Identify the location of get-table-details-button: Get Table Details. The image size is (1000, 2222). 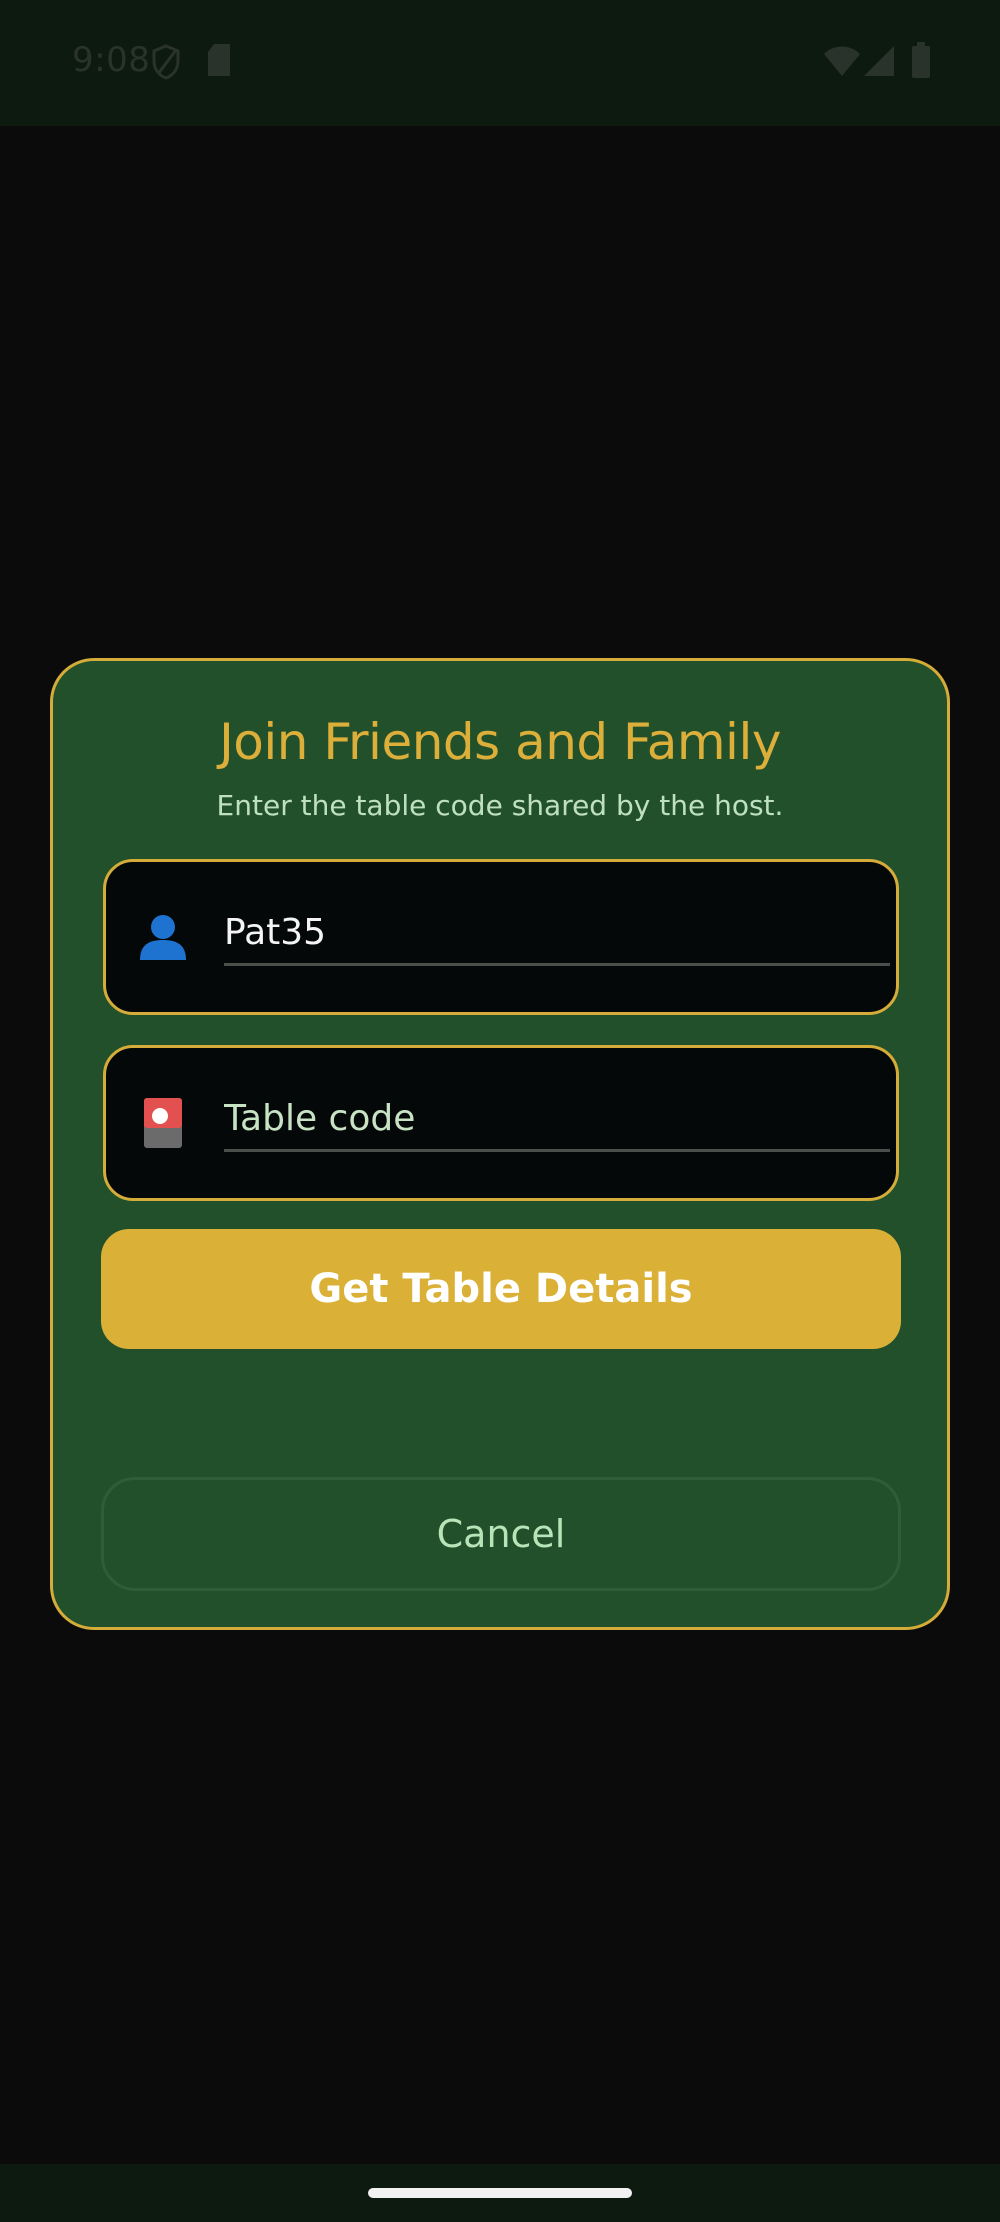
(501, 1289).